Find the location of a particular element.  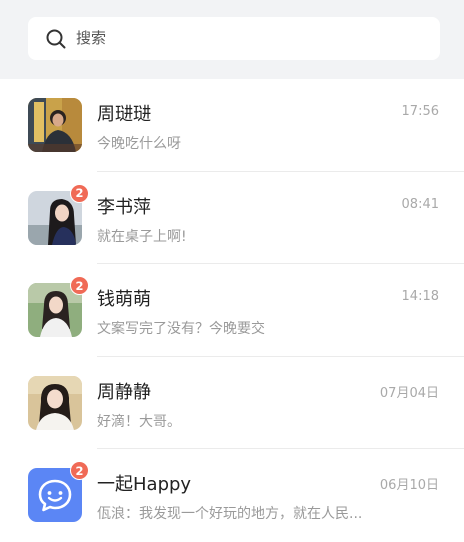

chat-time: 17:56 is located at coordinates (420, 111).